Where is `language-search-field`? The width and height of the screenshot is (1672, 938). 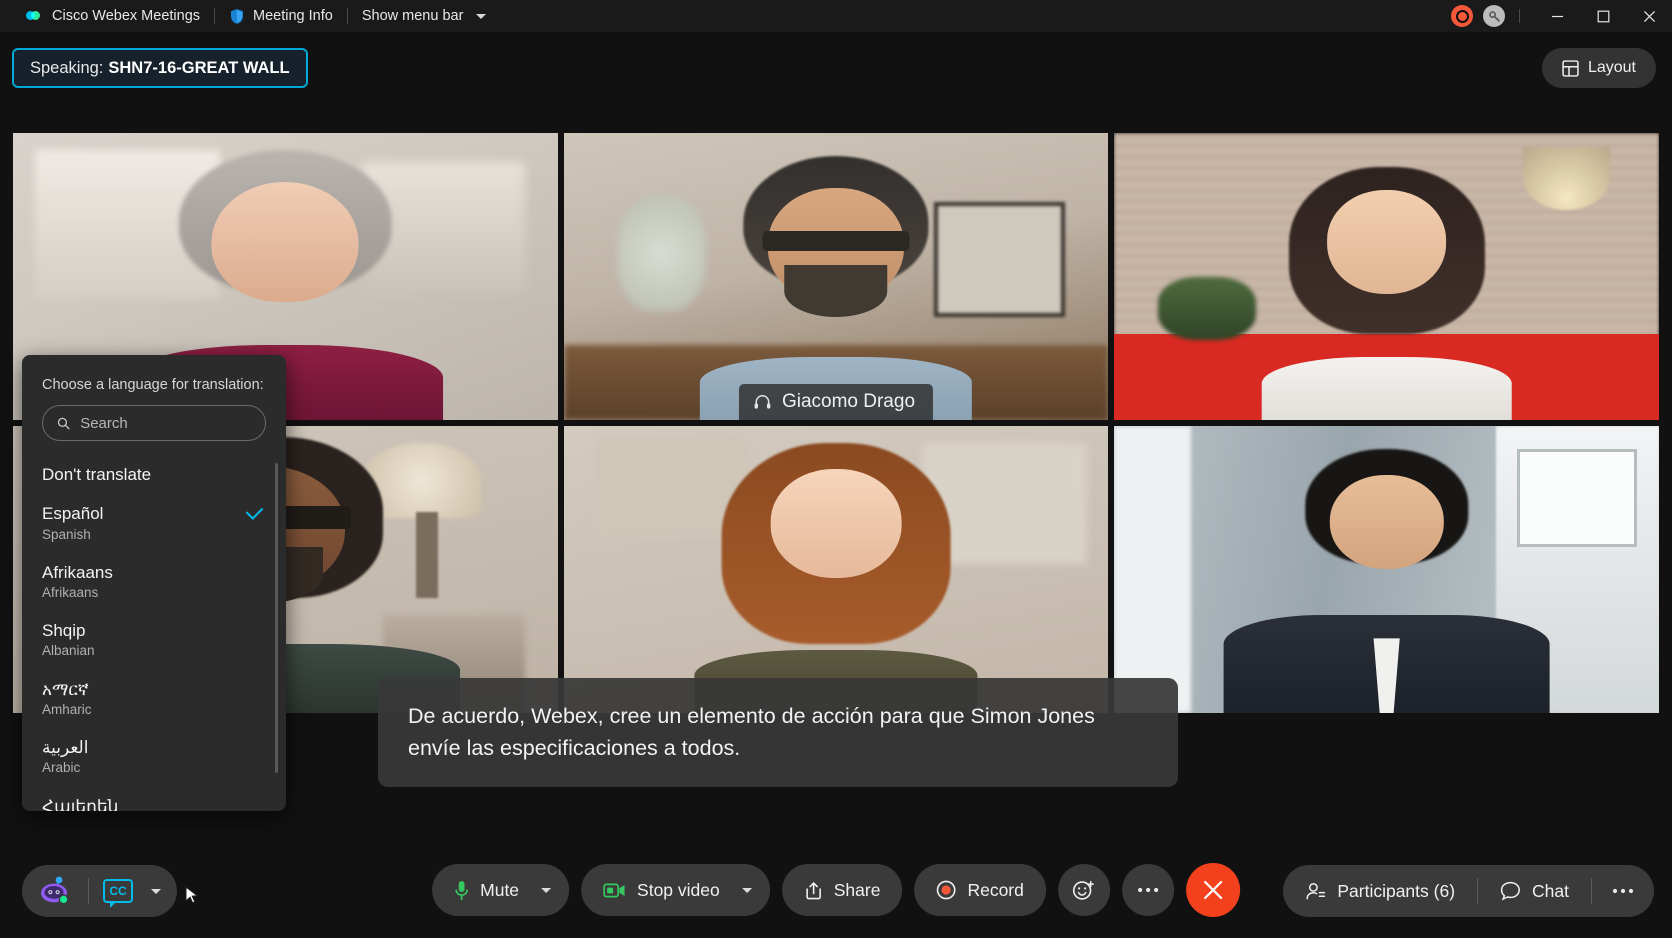 language-search-field is located at coordinates (154, 423).